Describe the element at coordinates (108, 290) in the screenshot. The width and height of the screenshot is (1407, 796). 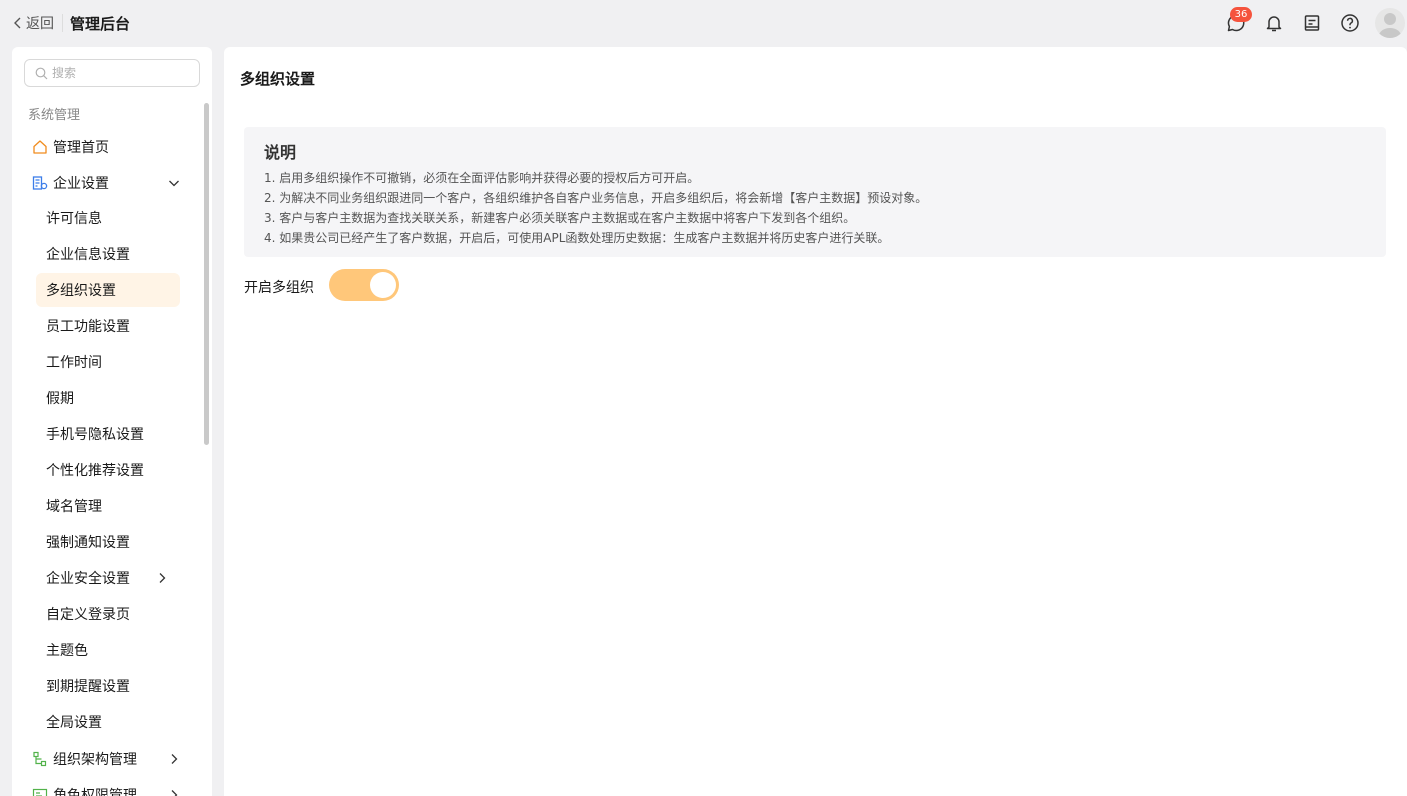
I see `sidebar-subitem-multi-org: 多组织设置` at that location.